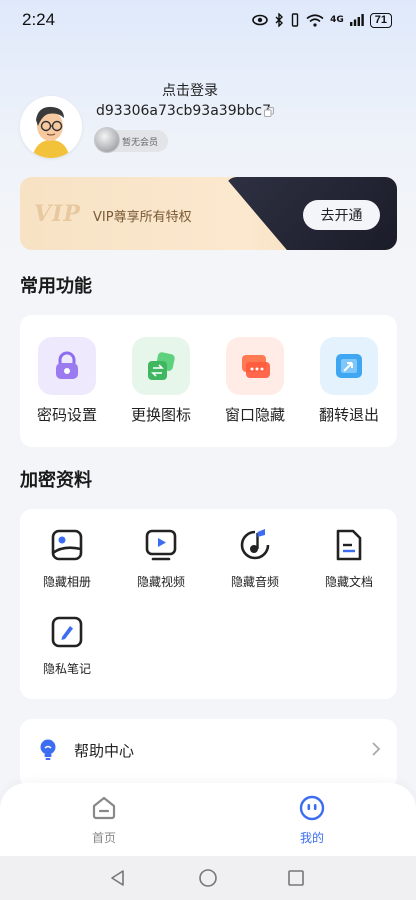  Describe the element at coordinates (255, 544) in the screenshot. I see `audio-icon` at that location.